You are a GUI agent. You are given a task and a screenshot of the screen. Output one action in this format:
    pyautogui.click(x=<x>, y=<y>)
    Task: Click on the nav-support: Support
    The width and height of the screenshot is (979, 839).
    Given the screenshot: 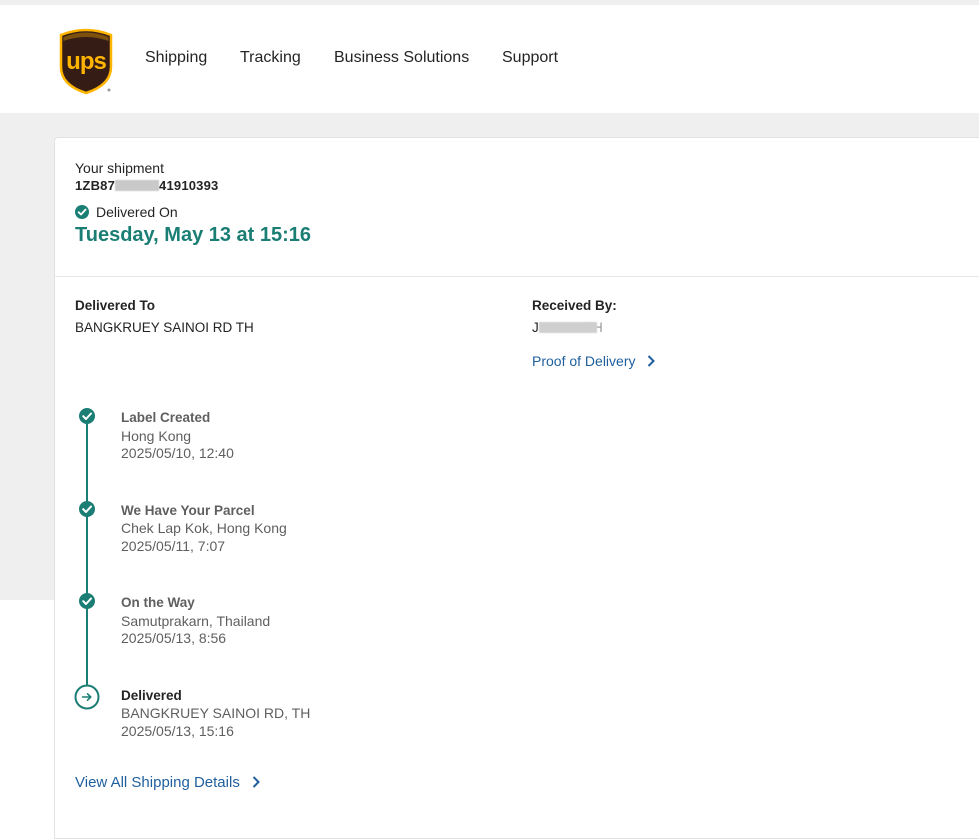 What is the action you would take?
    pyautogui.click(x=530, y=58)
    